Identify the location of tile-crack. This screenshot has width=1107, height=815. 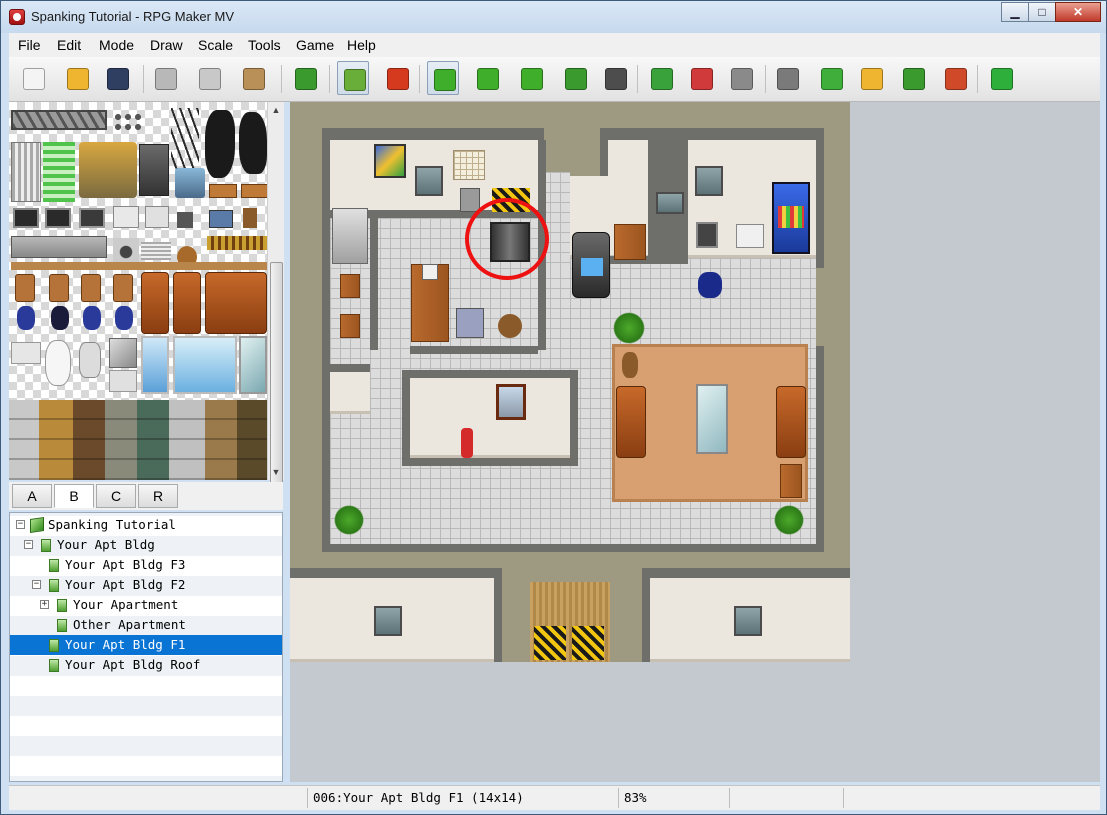
(185, 141).